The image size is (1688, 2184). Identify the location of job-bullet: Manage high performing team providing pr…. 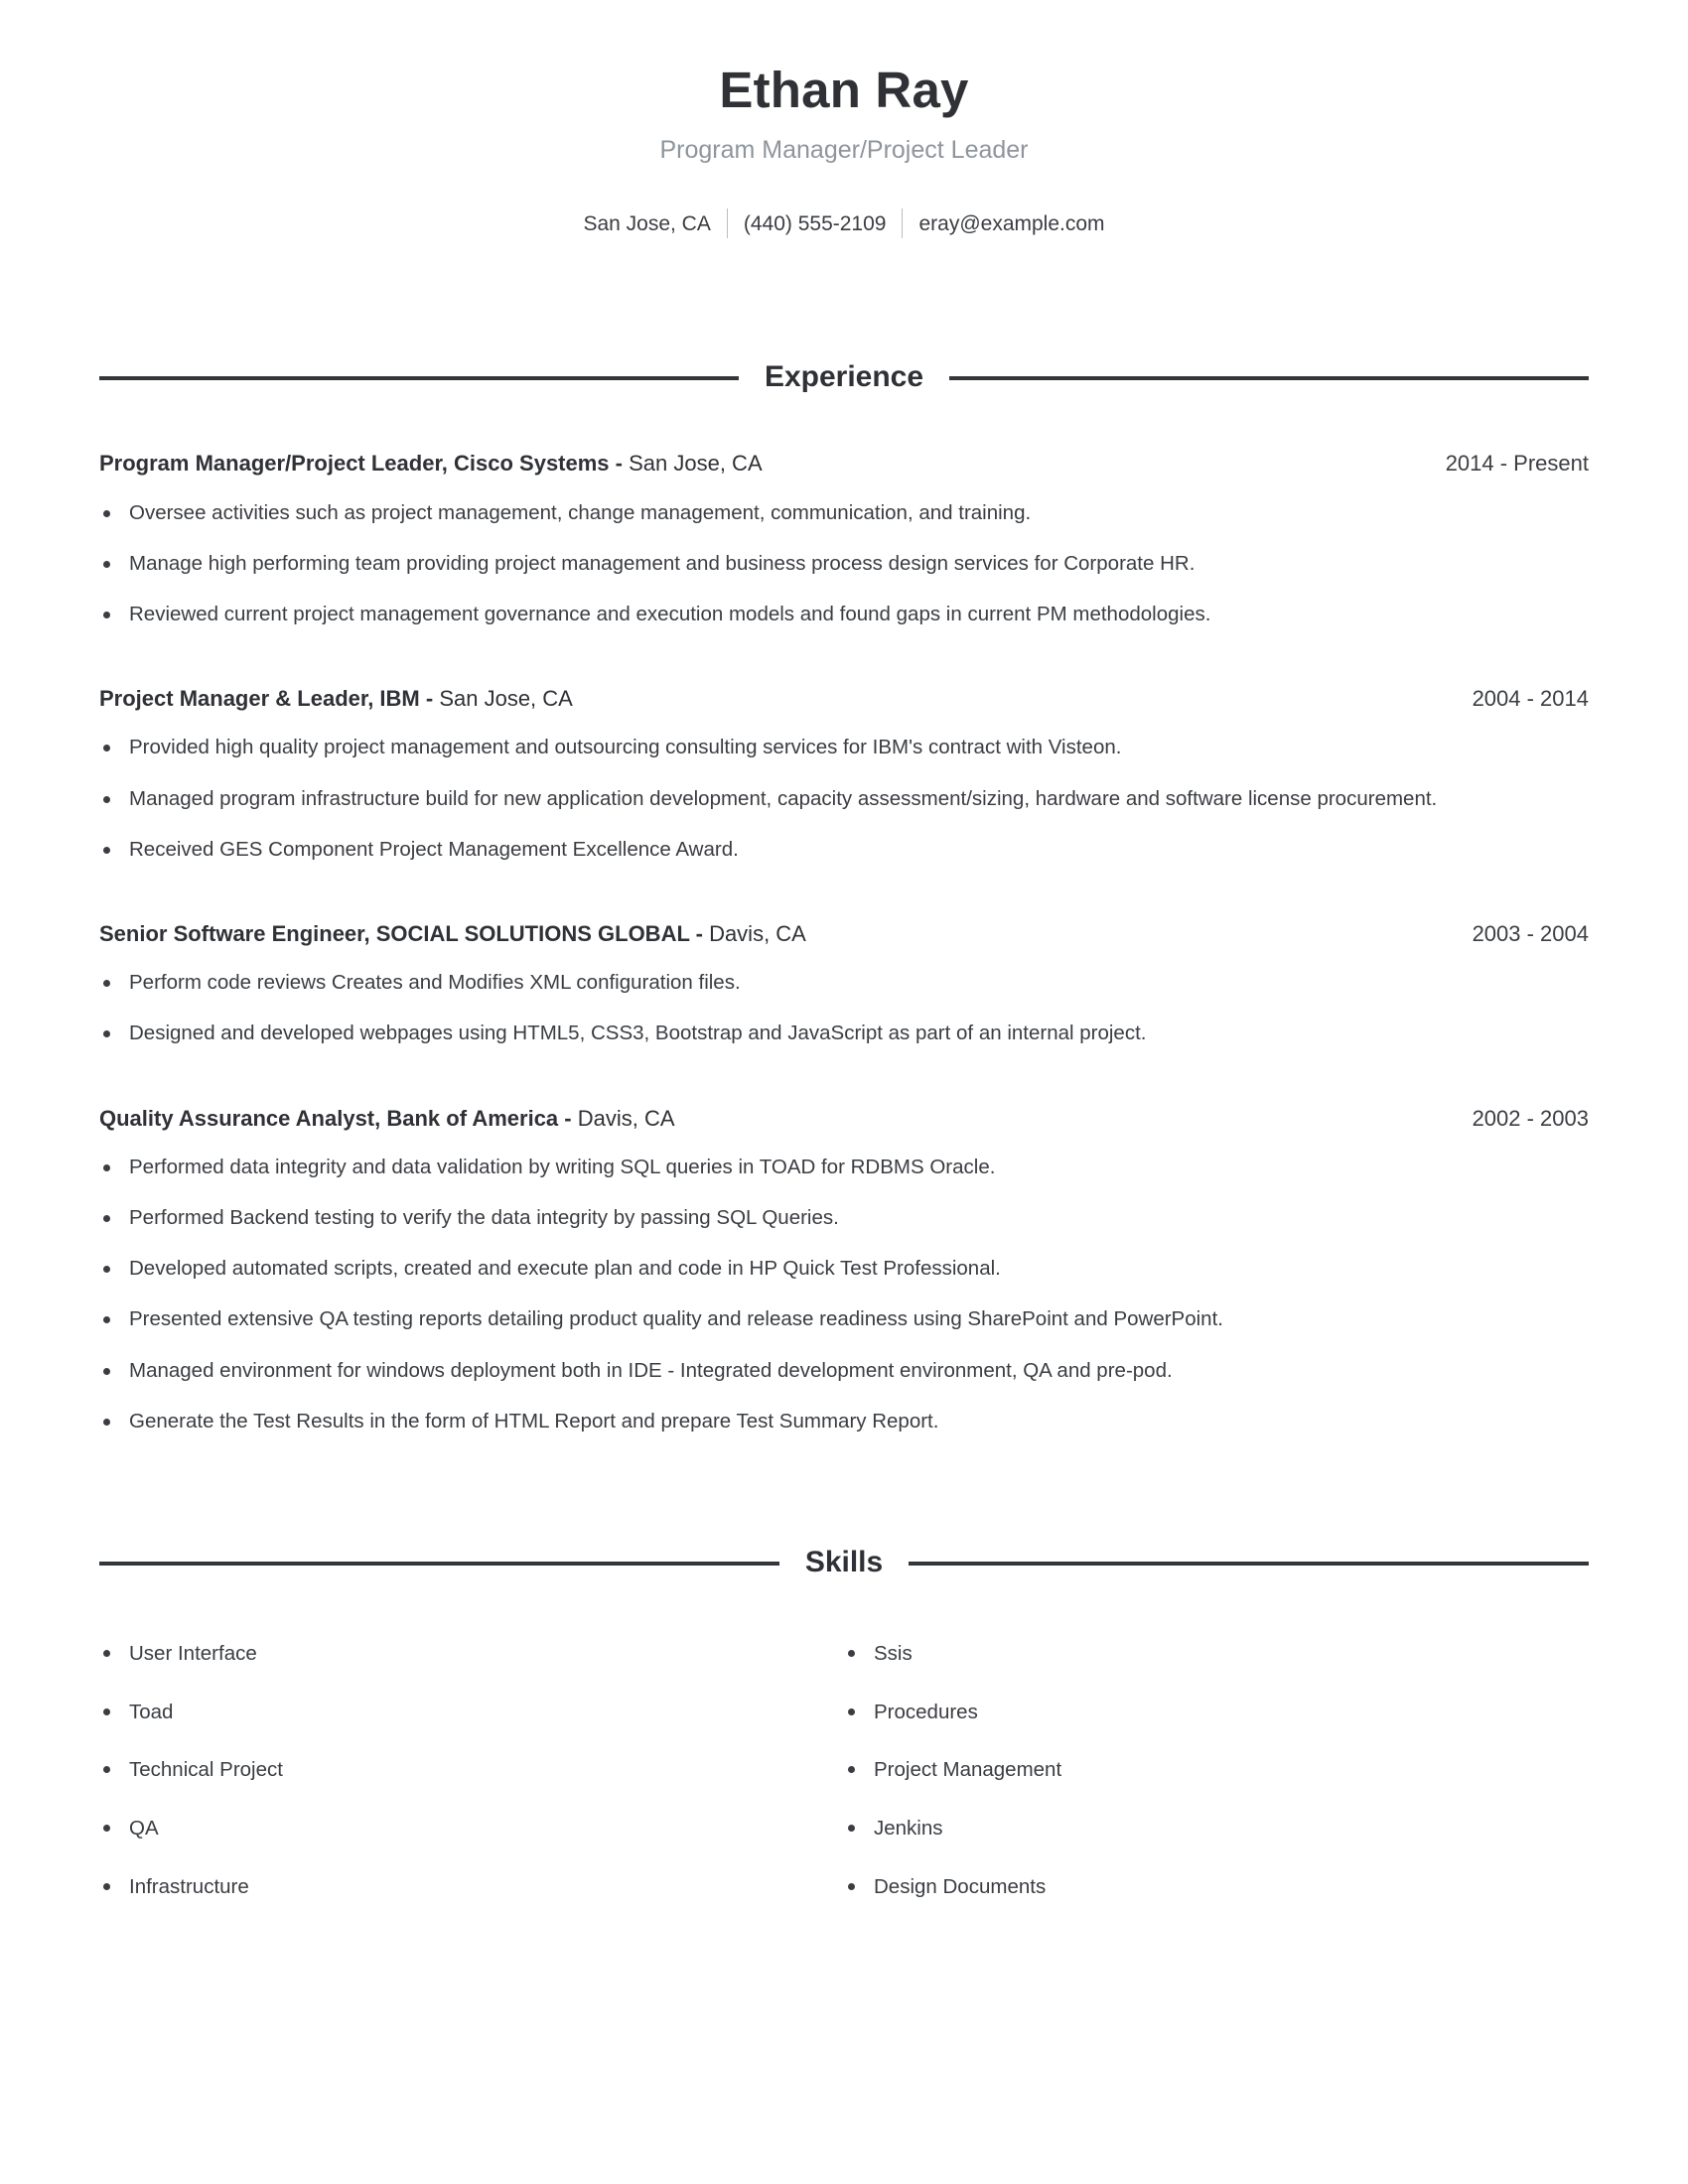
(814, 564).